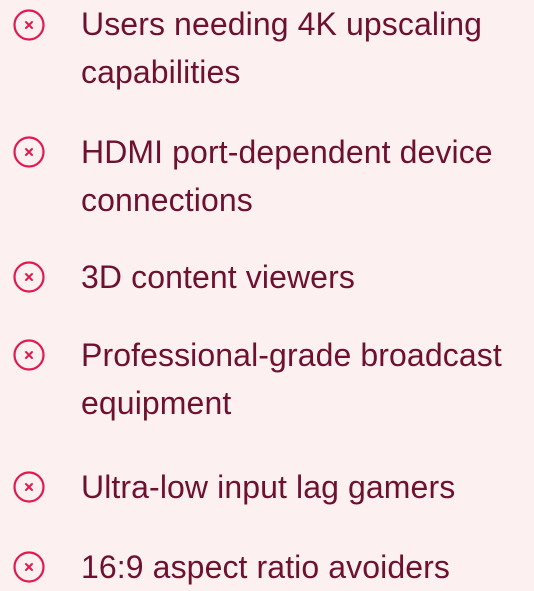 The width and height of the screenshot is (534, 591). What do you see at coordinates (266, 567) in the screenshot?
I see `list-item-label: 16:9 aspect ratio avoiders` at bounding box center [266, 567].